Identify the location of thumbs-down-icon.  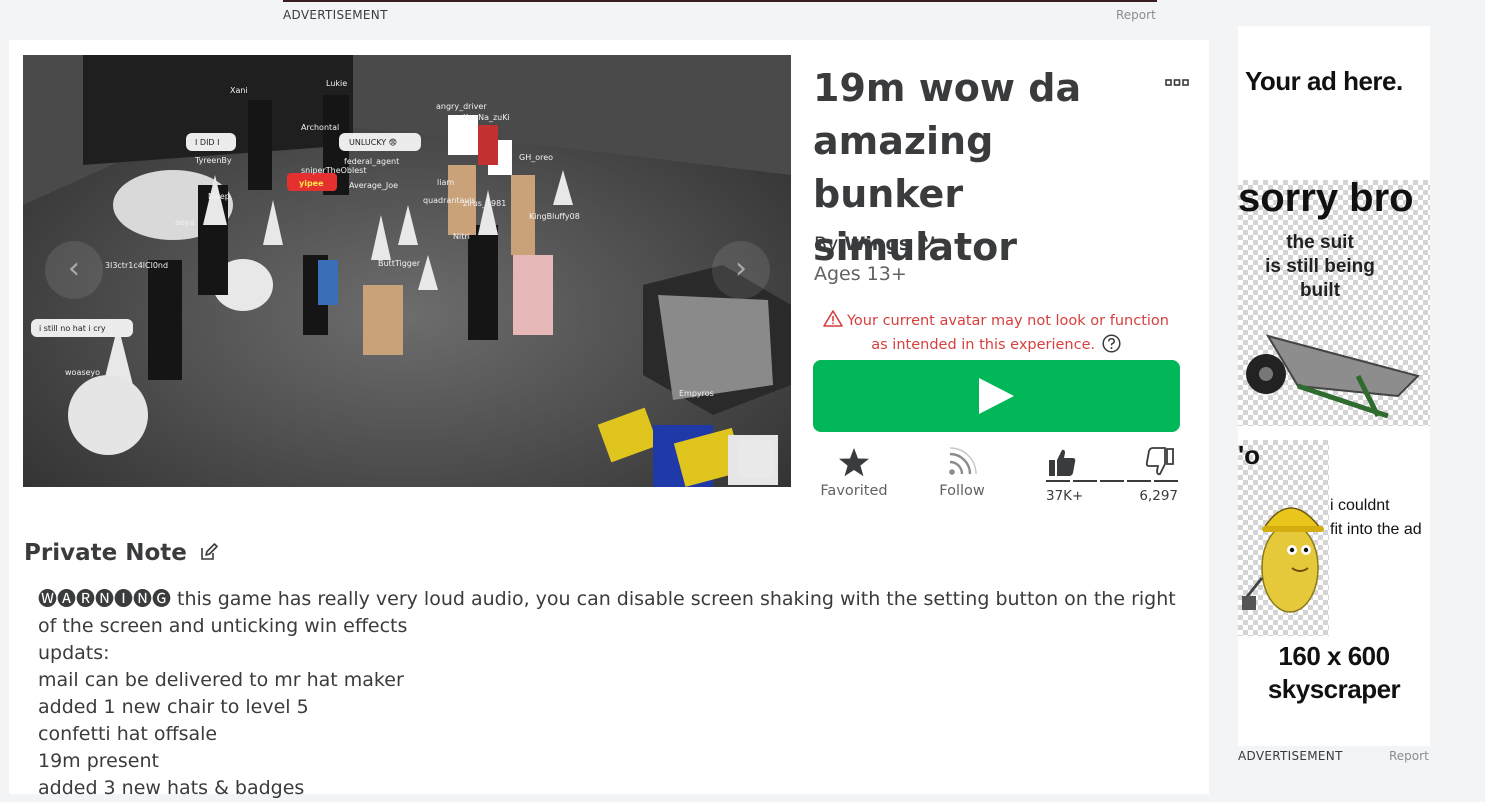
(1159, 461).